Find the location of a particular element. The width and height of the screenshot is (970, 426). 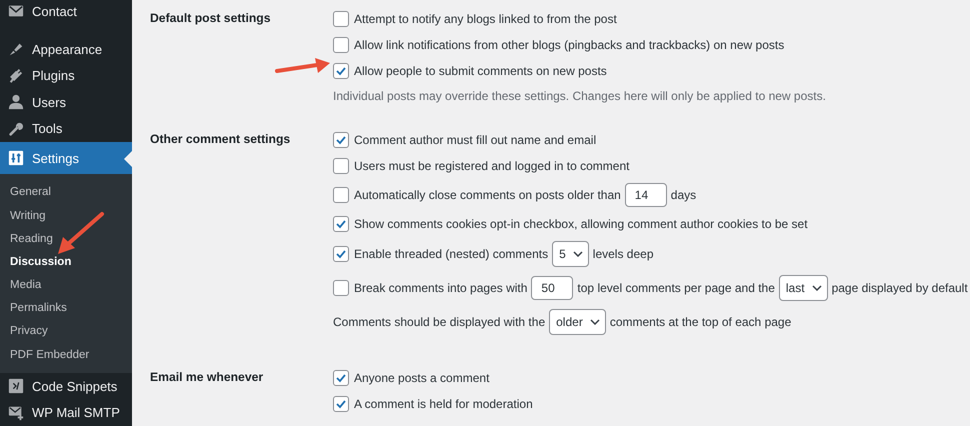

option-label: comments at the top of each page is located at coordinates (701, 322).